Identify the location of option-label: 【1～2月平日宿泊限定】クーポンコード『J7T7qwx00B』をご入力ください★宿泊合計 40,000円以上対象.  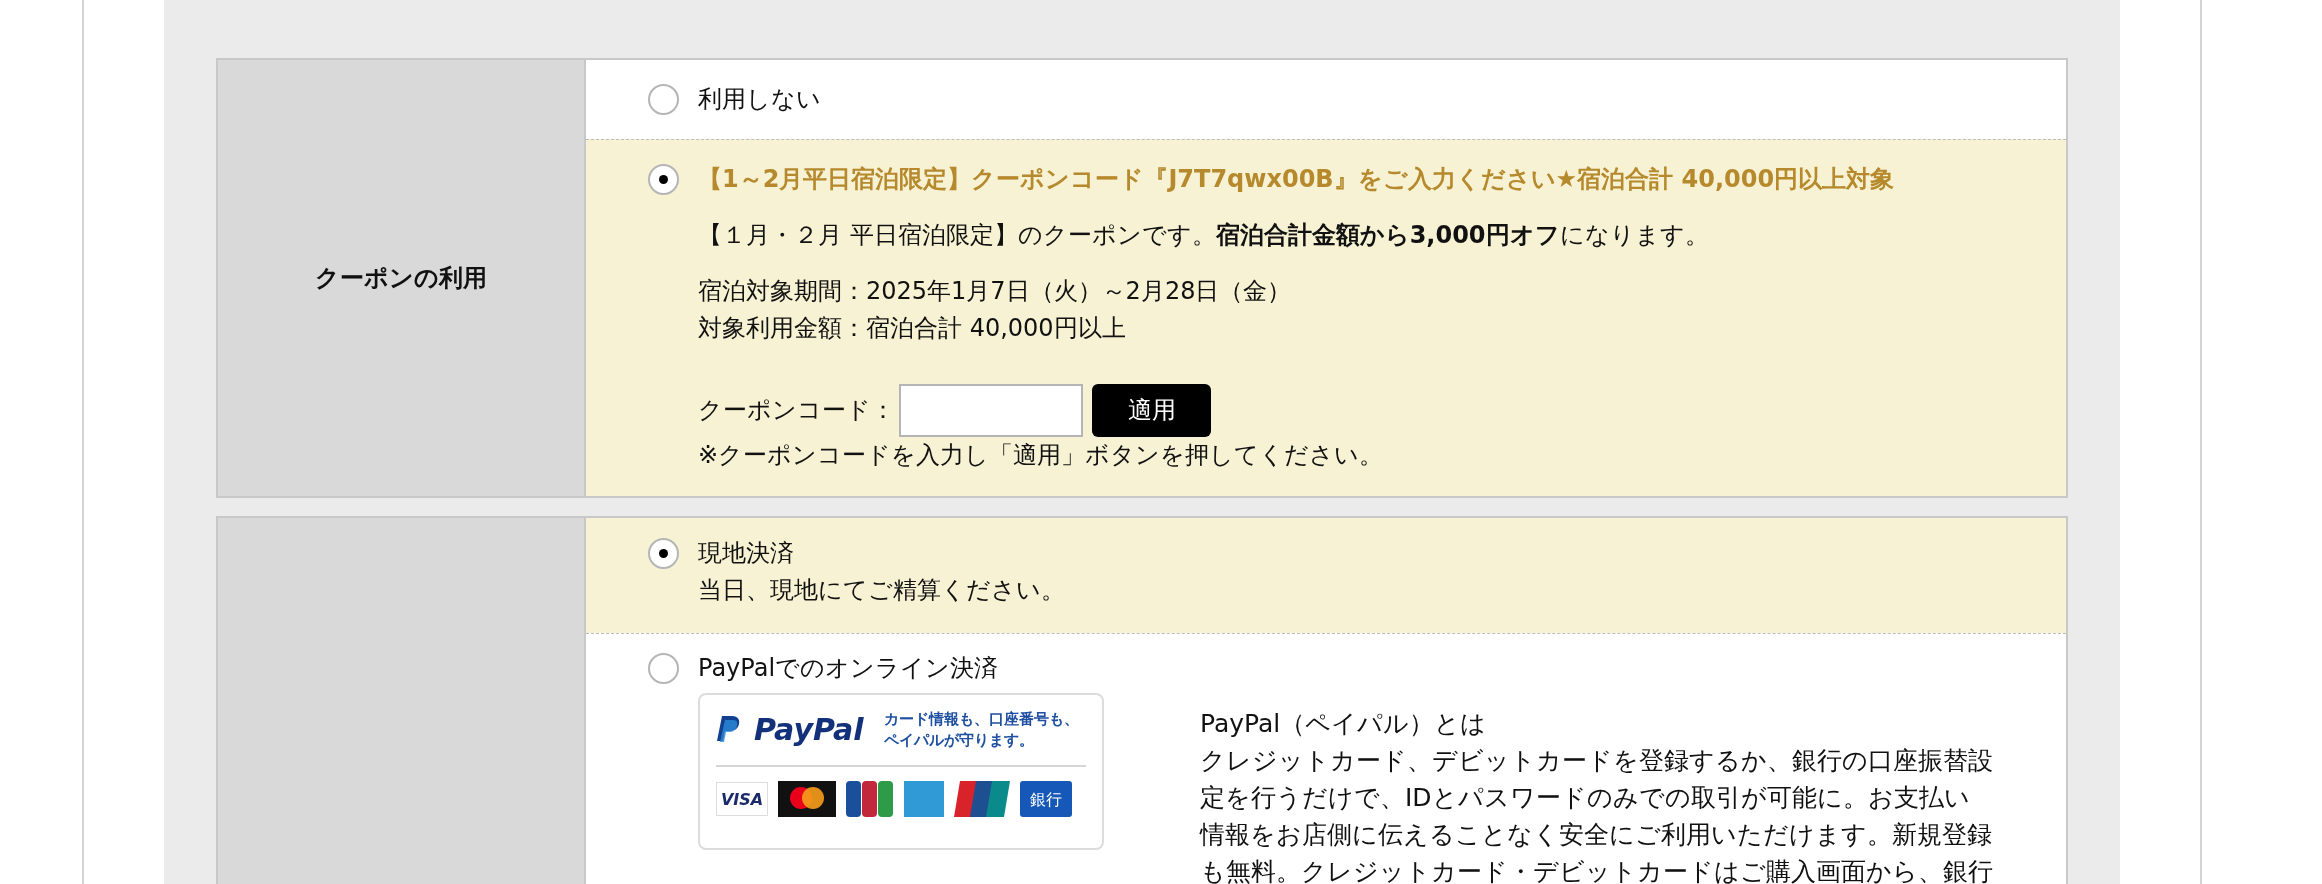
(1296, 179).